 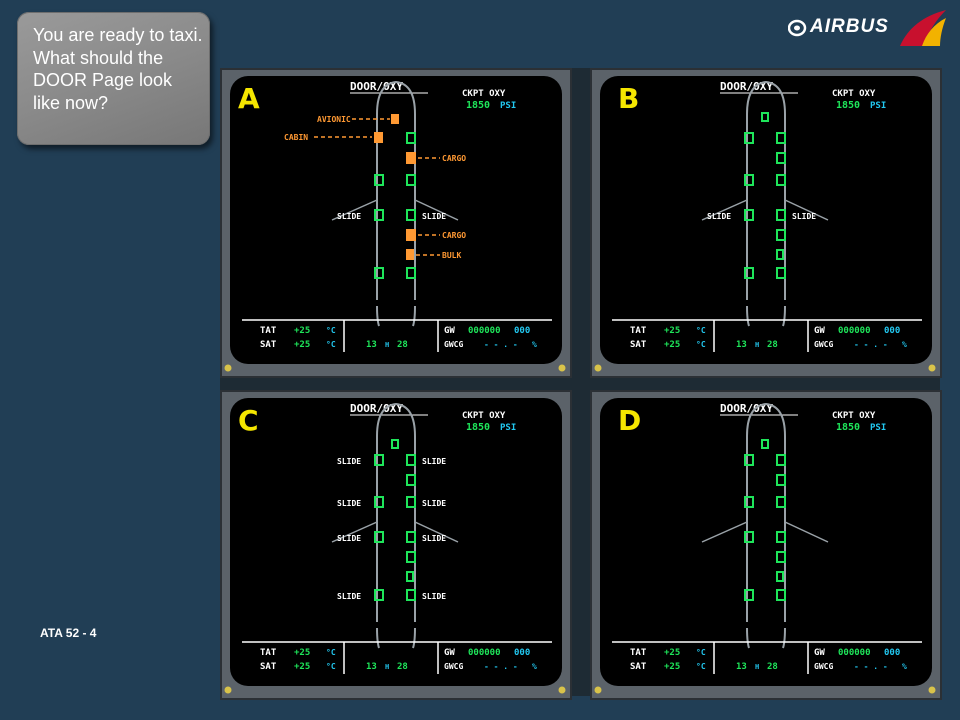 I want to click on tat-value: +25, so click(x=672, y=653).